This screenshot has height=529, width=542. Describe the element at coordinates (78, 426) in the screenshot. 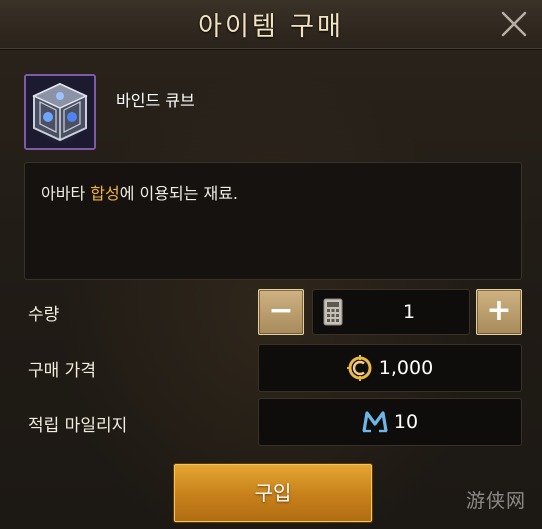

I see `mileage-label: 적립 마일리지` at that location.